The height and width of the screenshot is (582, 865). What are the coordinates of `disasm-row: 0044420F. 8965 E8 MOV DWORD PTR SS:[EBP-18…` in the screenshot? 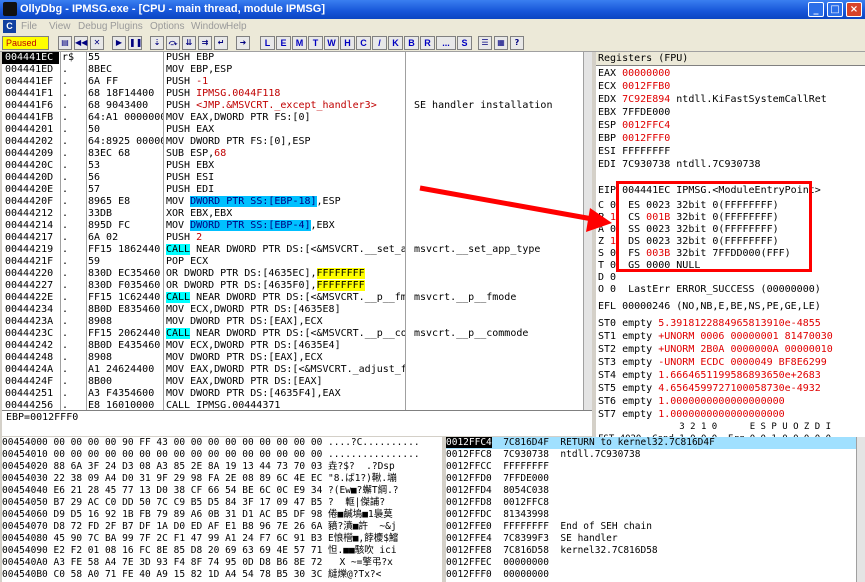 It's located at (297, 202).